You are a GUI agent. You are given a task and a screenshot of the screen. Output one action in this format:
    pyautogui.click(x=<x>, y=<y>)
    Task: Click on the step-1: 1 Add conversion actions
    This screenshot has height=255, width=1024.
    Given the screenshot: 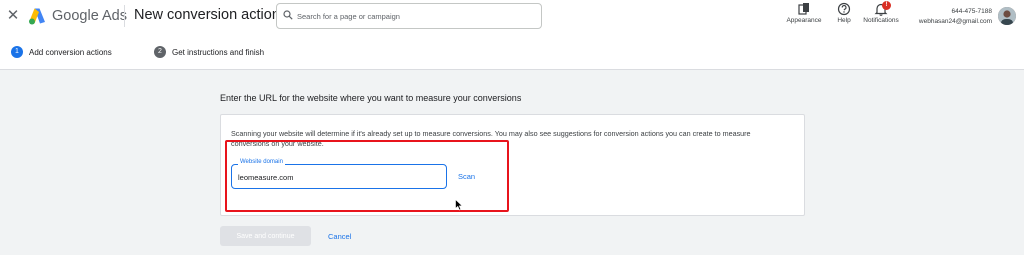 What is the action you would take?
    pyautogui.click(x=61, y=52)
    